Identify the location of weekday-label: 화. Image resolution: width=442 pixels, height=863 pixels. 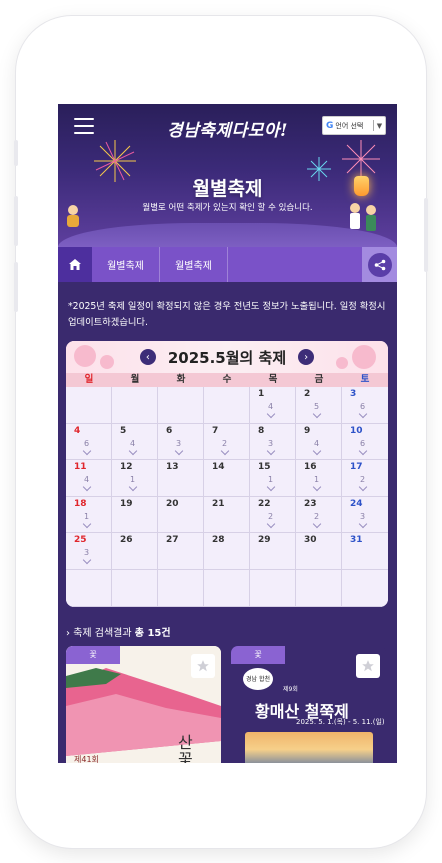
(181, 379).